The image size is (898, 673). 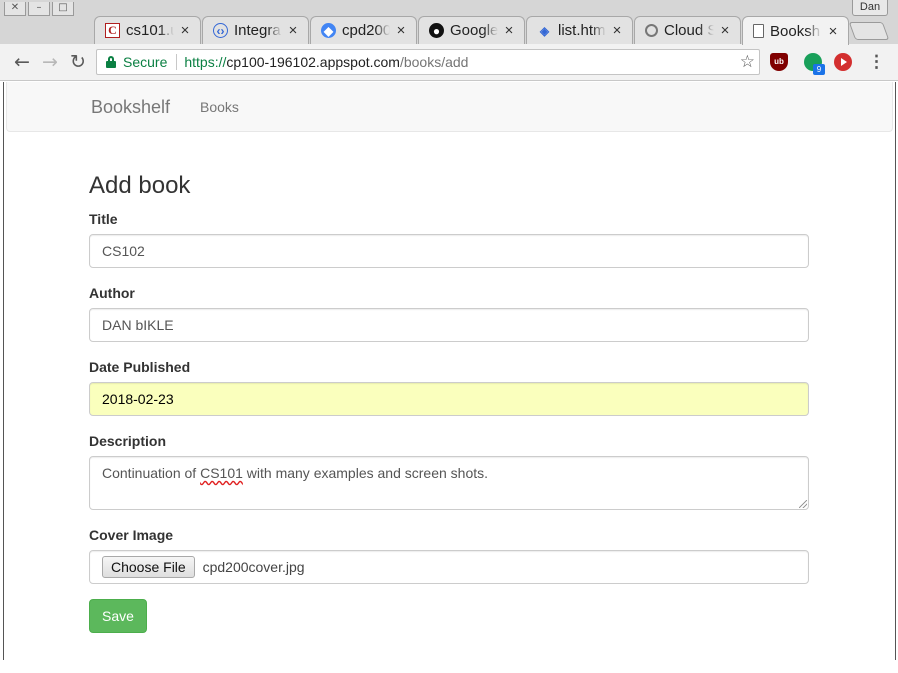 I want to click on url-scheme: https://, so click(x=205, y=62).